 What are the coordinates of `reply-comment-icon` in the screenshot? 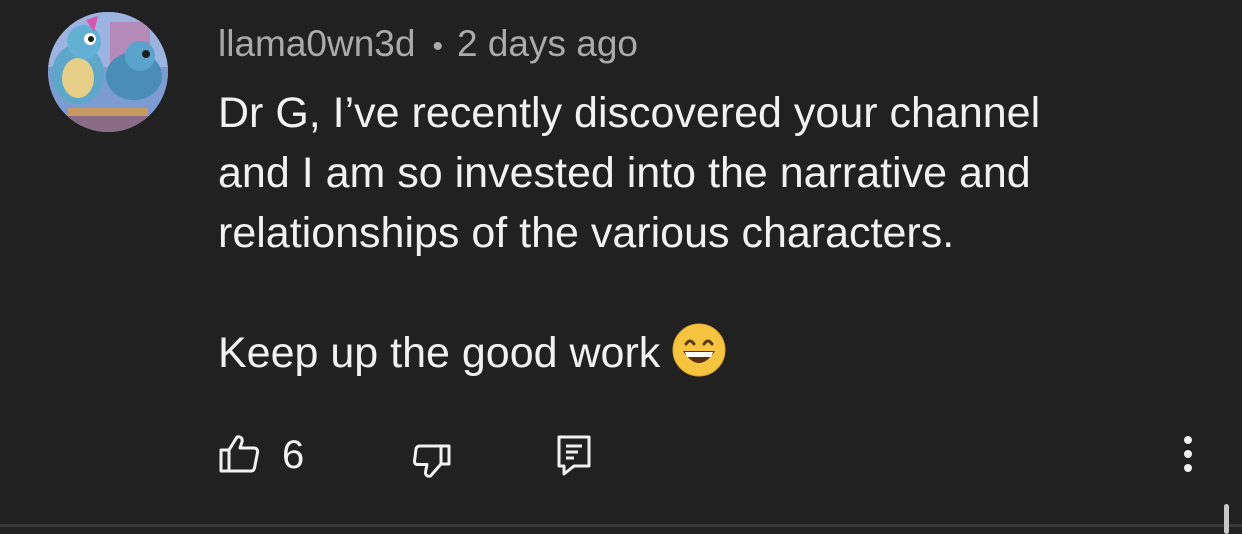 It's located at (574, 455).